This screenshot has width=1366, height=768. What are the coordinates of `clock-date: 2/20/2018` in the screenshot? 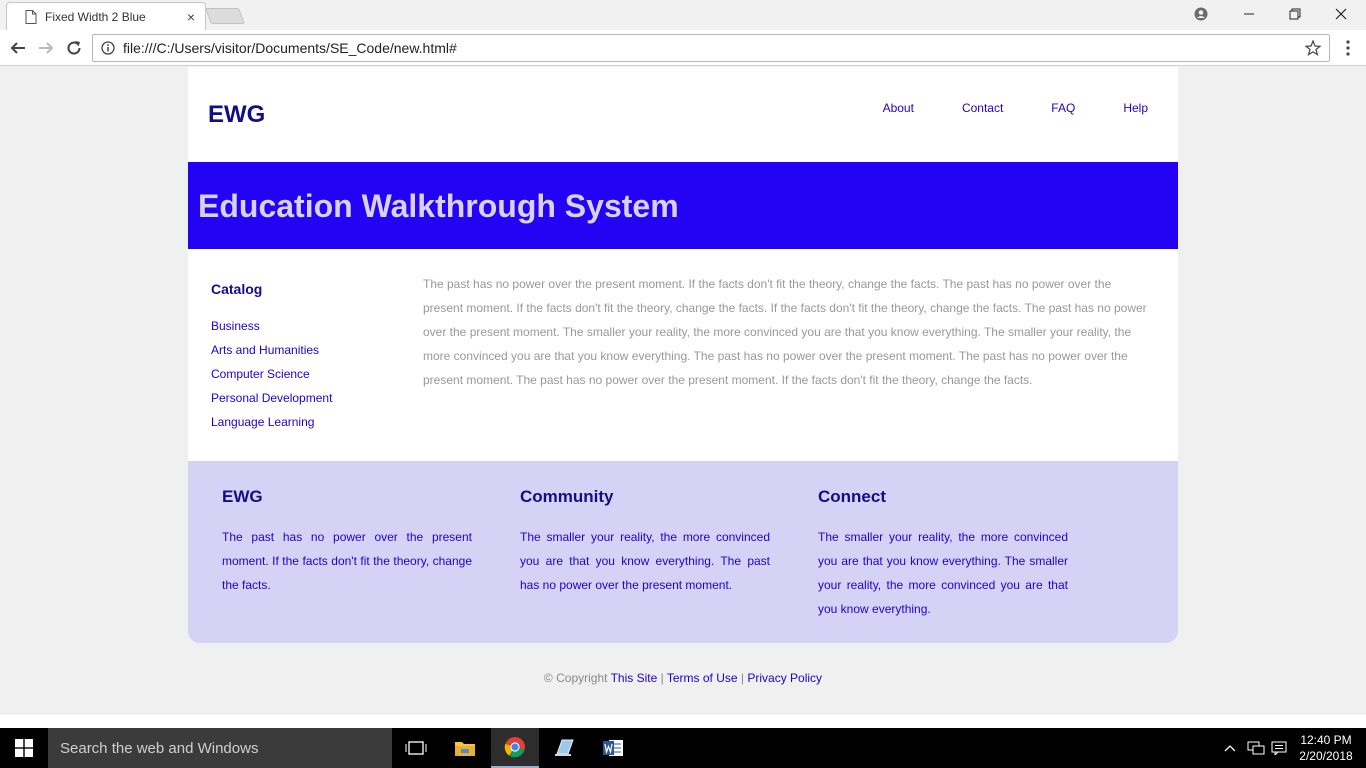 It's located at (1326, 756).